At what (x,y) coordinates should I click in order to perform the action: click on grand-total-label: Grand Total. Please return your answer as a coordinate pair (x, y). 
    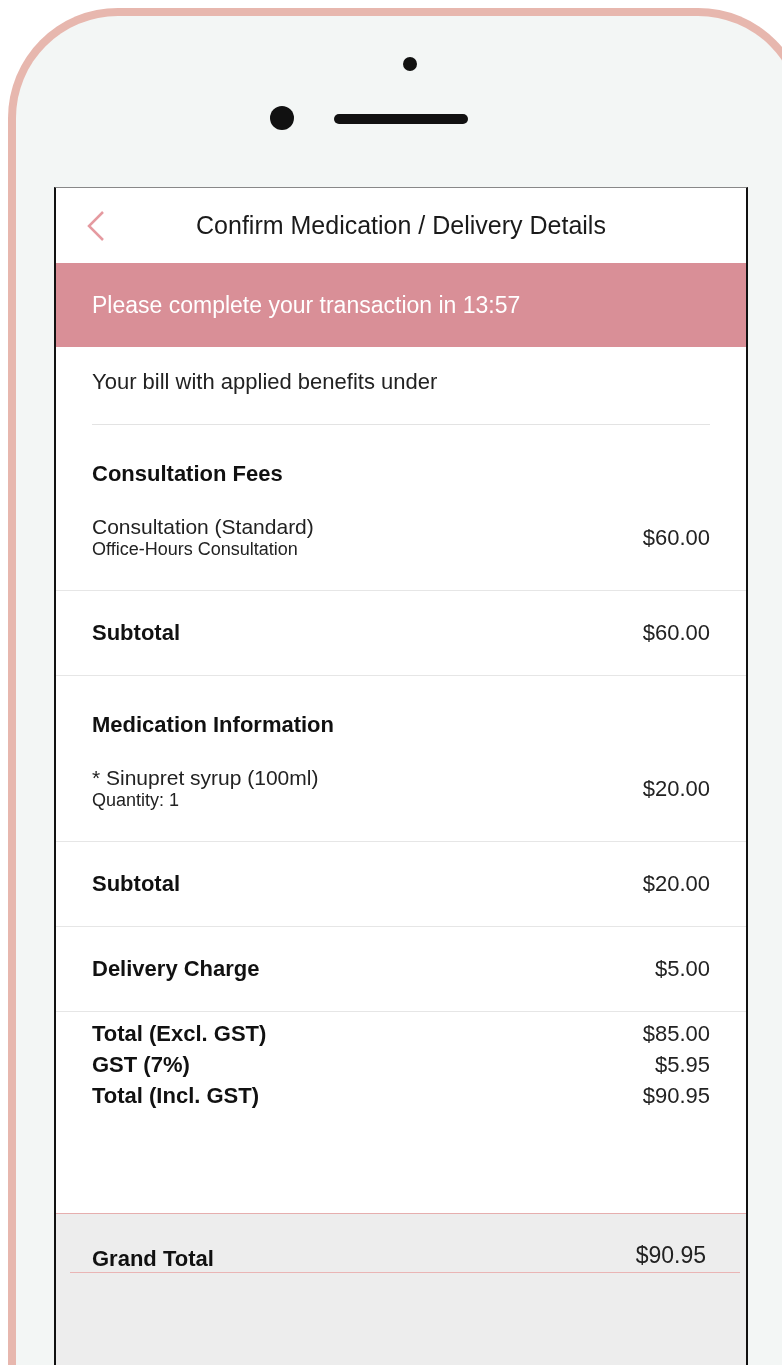
    Looking at the image, I should click on (153, 1259).